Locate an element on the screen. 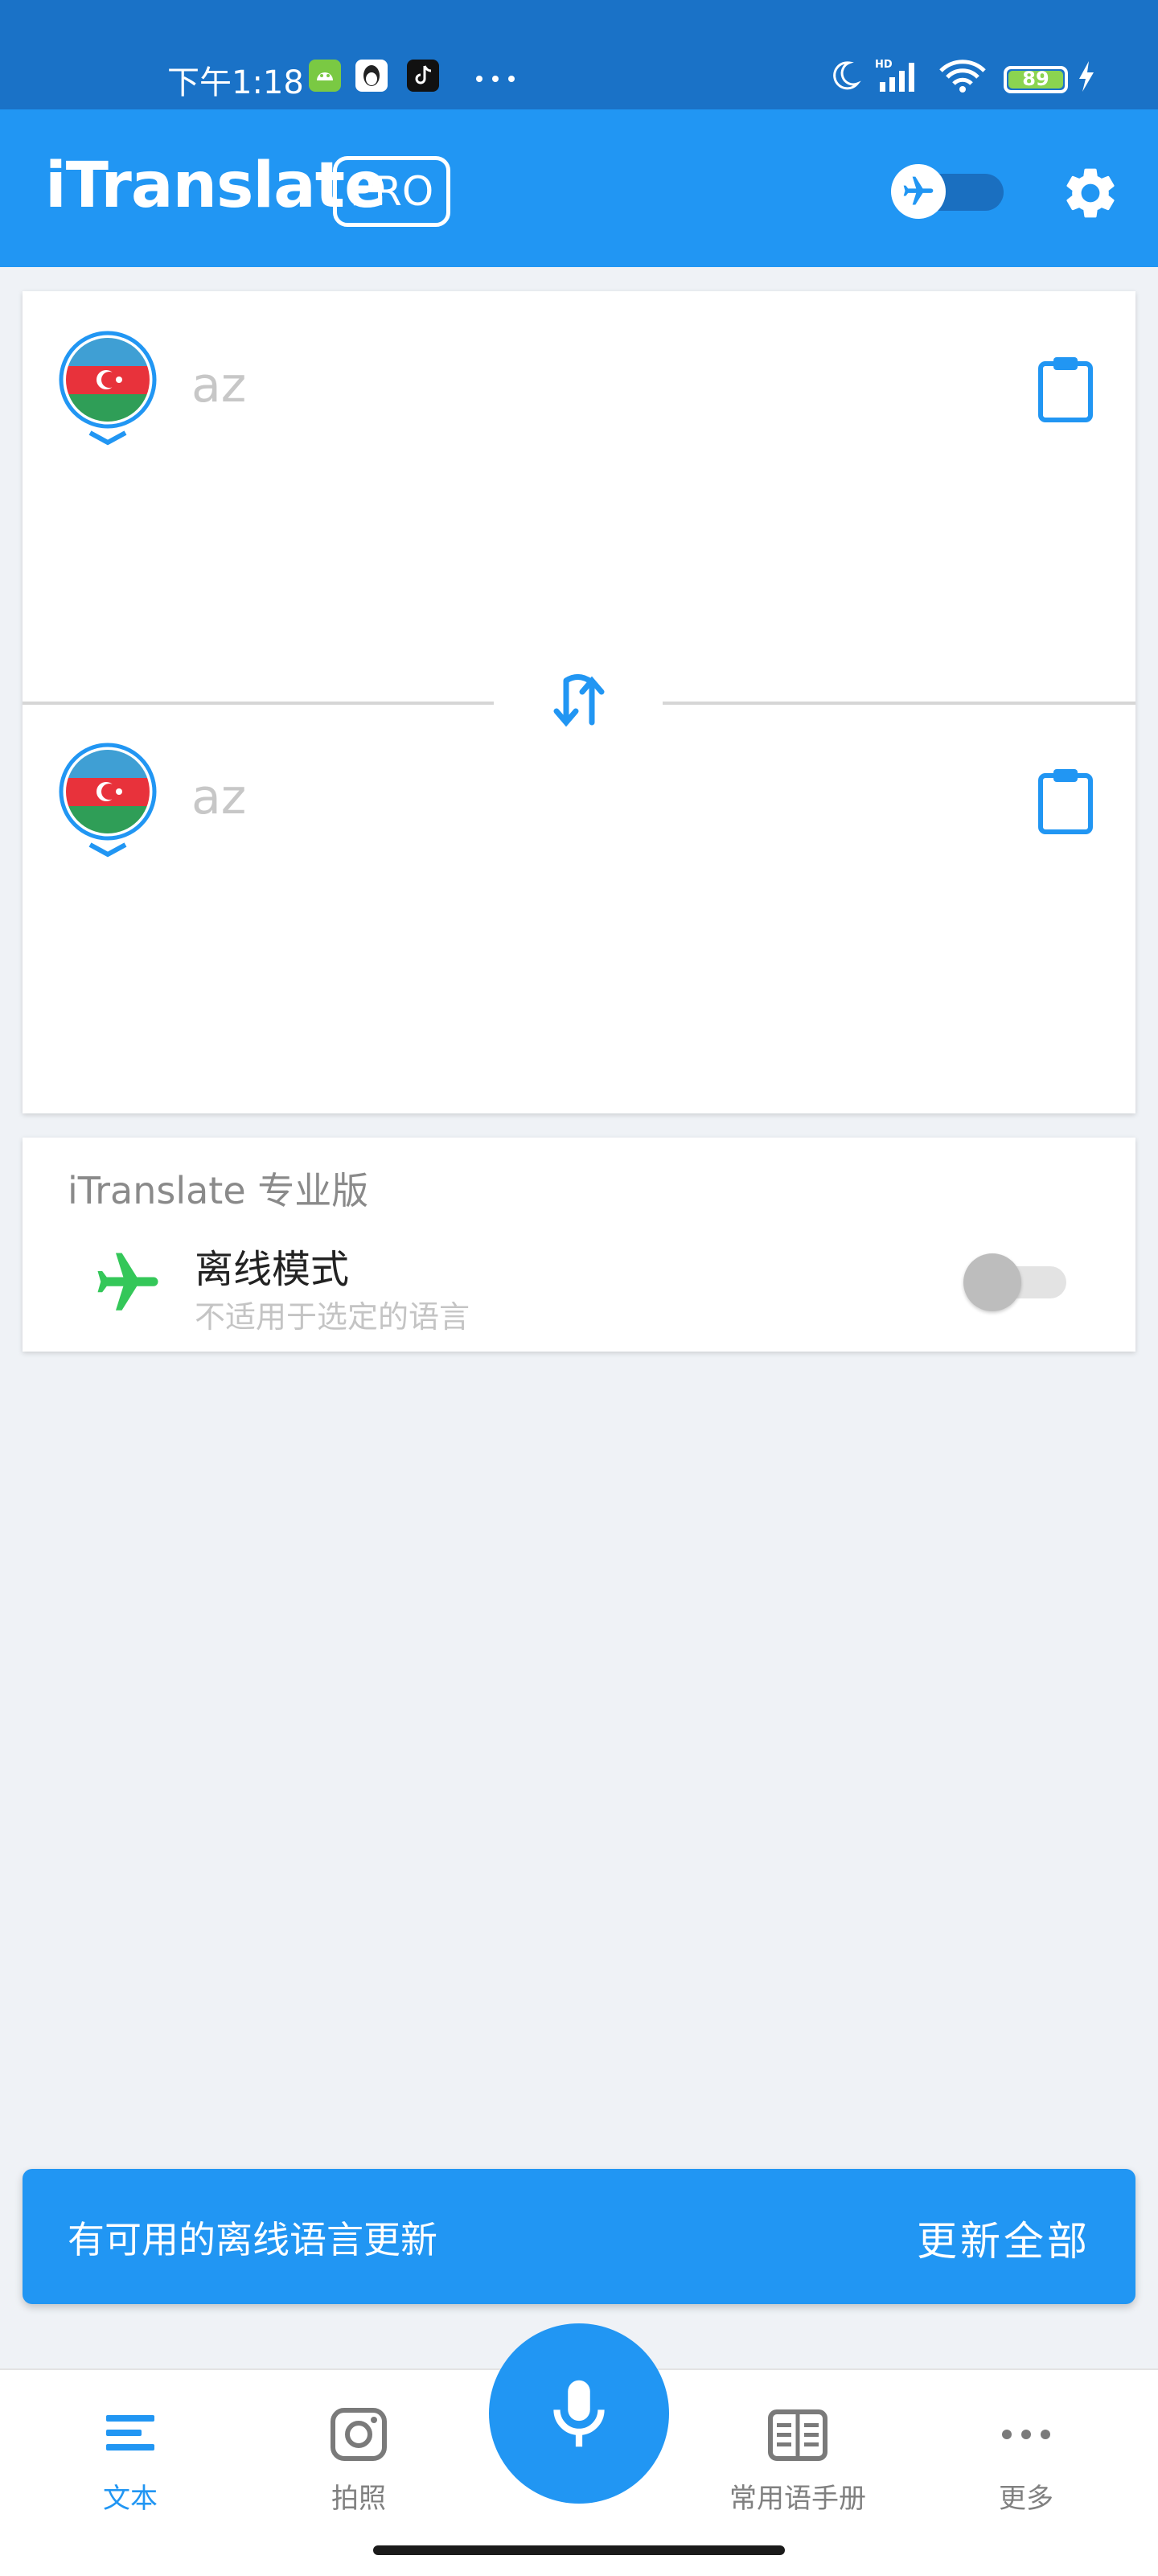 Image resolution: width=1158 pixels, height=2576 pixels. gear-icon is located at coordinates (1090, 193).